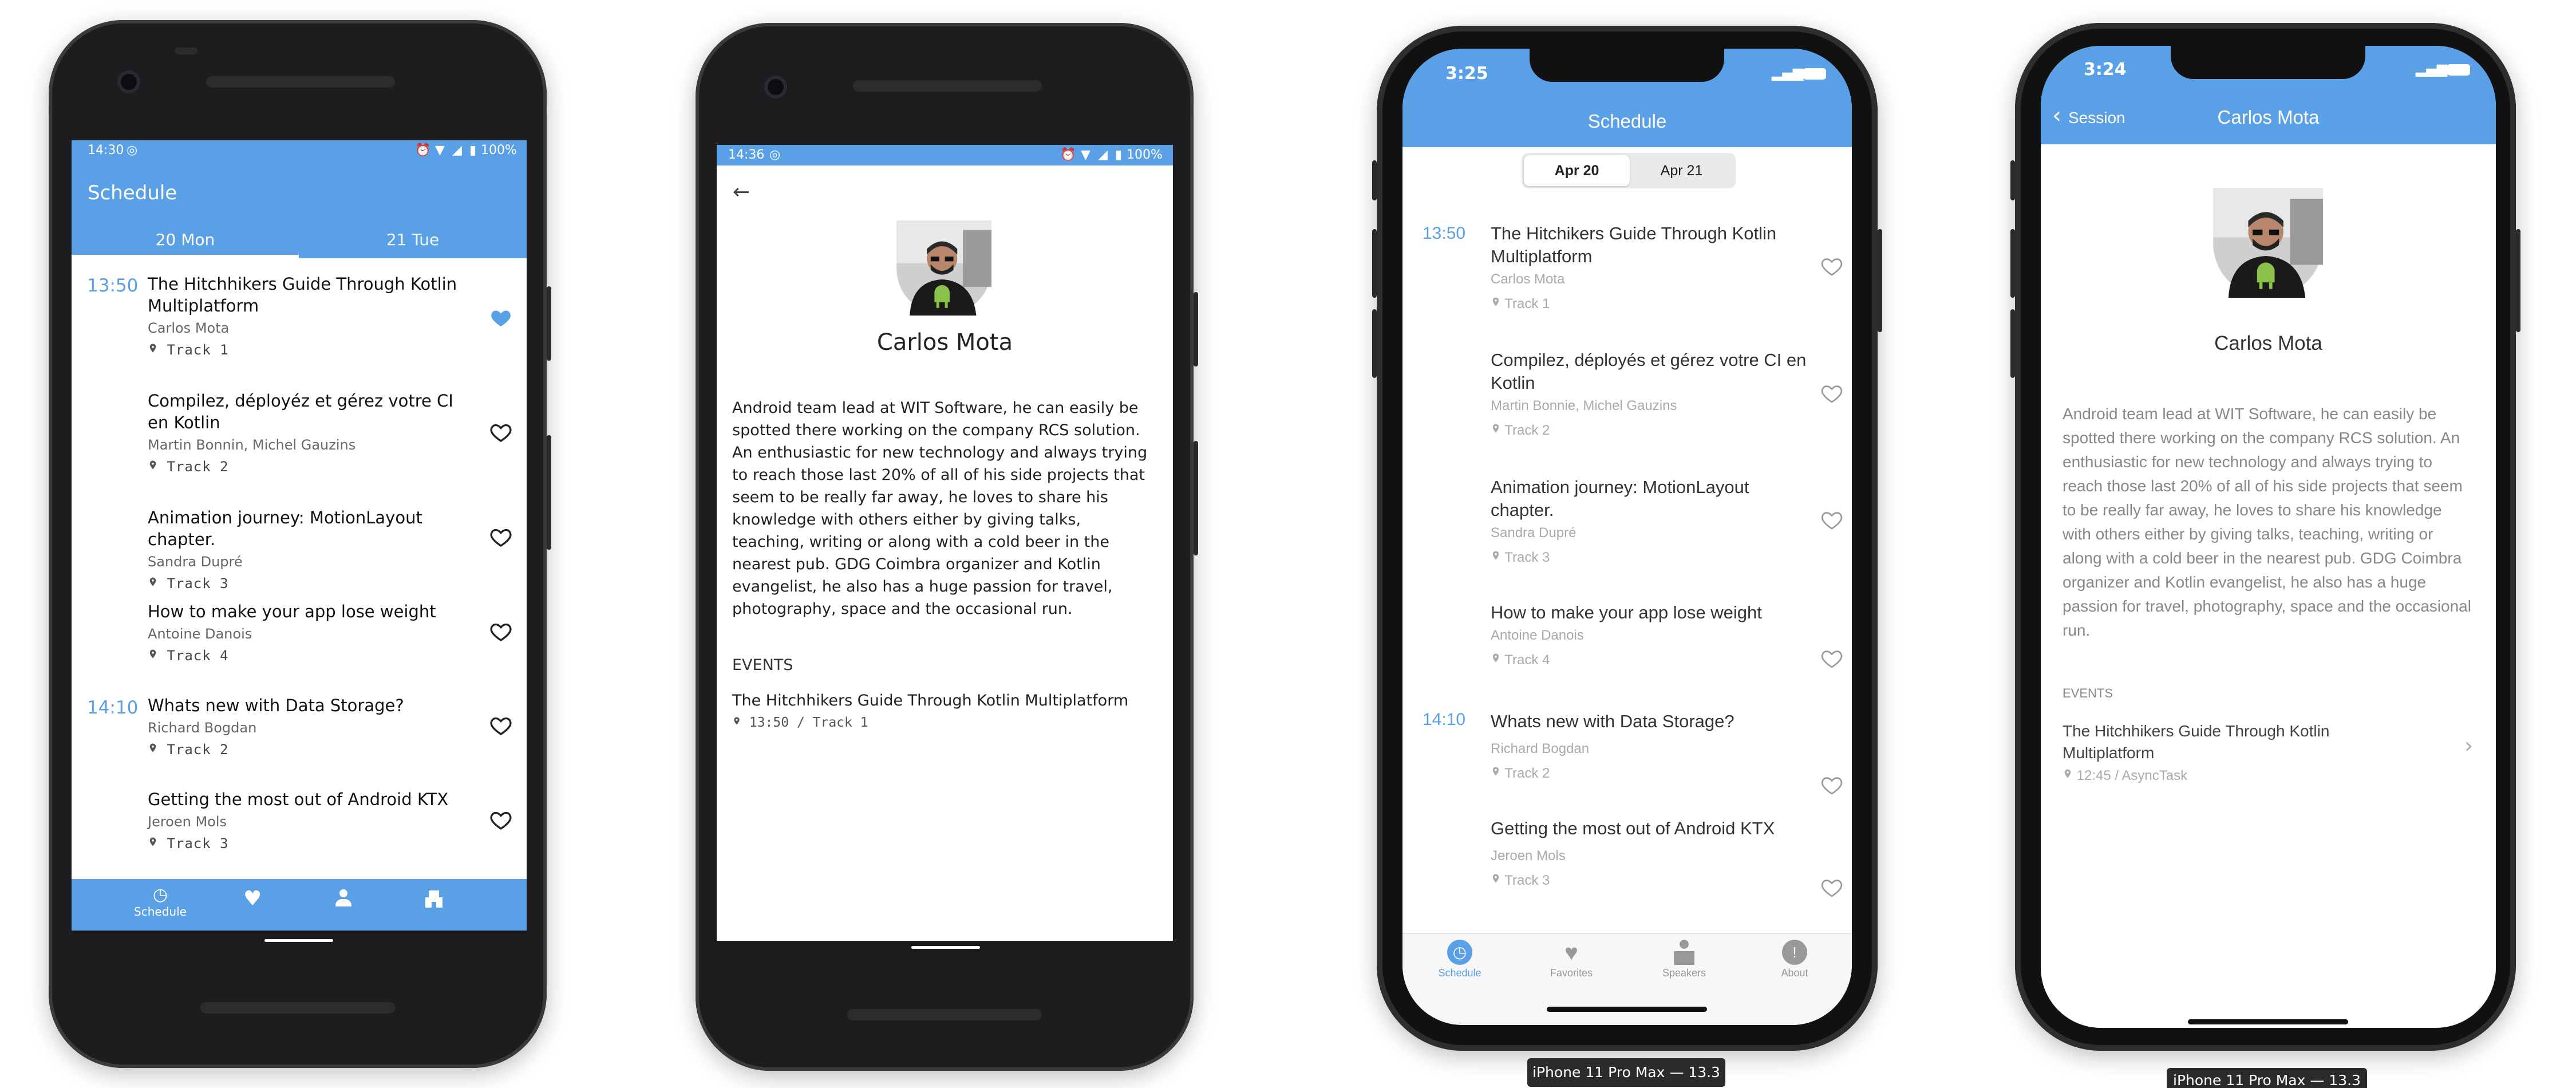 Image resolution: width=2576 pixels, height=1088 pixels. I want to click on back-arrow-icon: ←, so click(741, 192).